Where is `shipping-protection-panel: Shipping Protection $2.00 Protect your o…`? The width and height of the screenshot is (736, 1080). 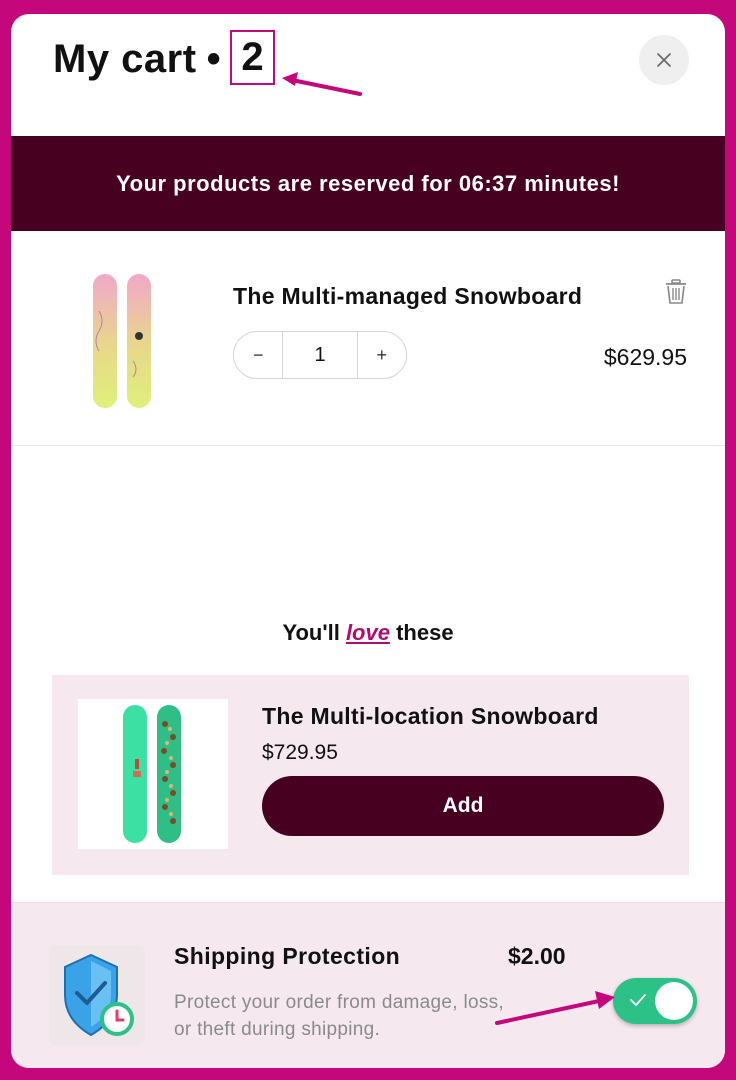
shipping-protection-panel: Shipping Protection $2.00 Protect your o… is located at coordinates (368, 985).